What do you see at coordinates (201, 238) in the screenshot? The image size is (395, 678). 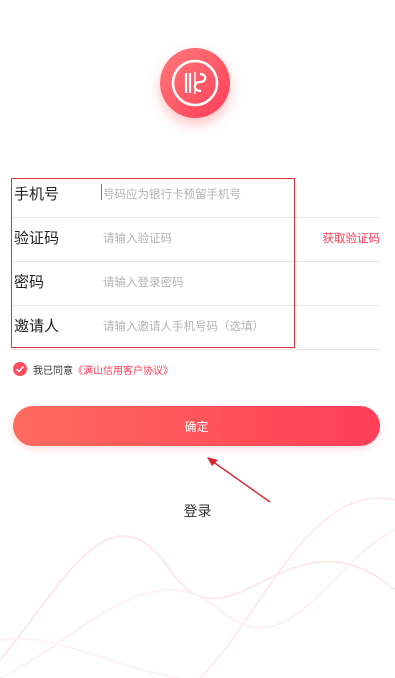 I see `code-input` at bounding box center [201, 238].